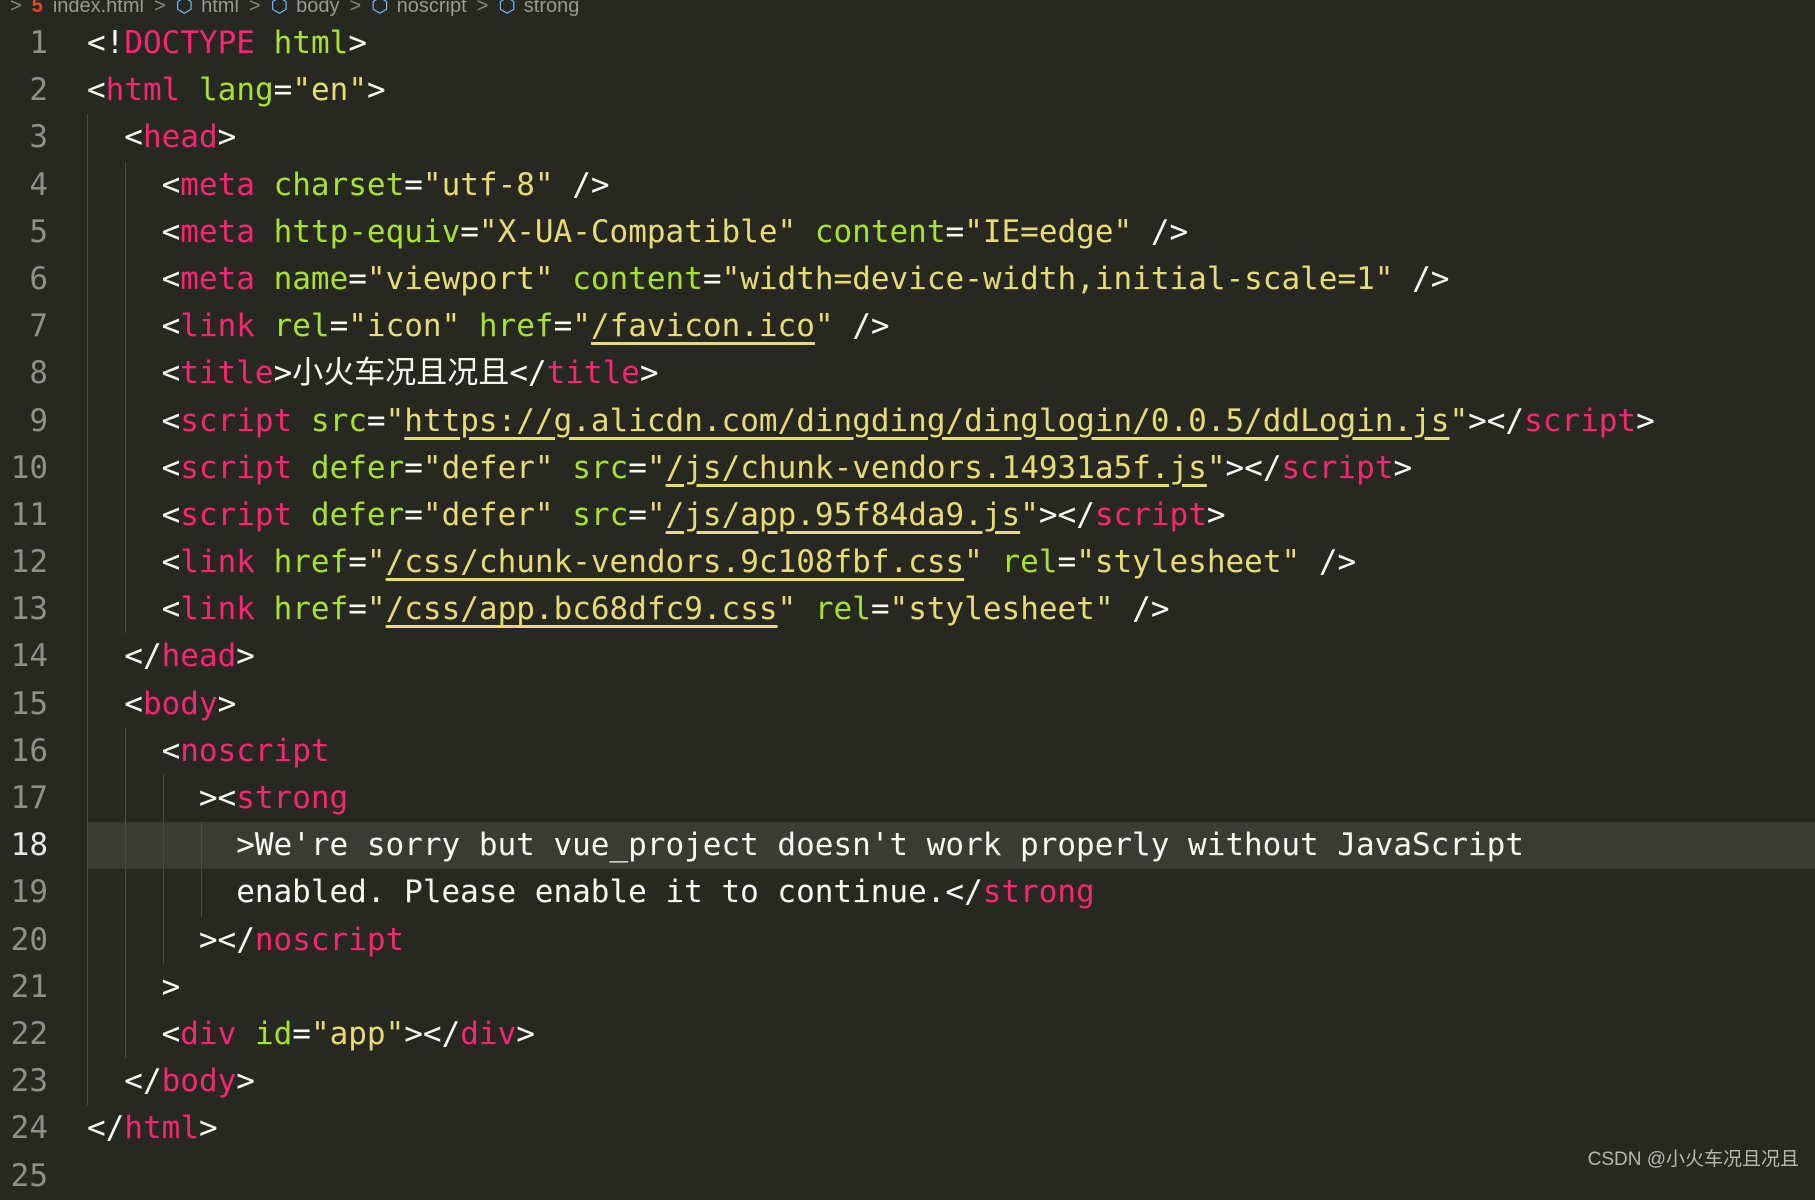 The image size is (1815, 1200). Describe the element at coordinates (528, 373) in the screenshot. I see `punctuation: </` at that location.